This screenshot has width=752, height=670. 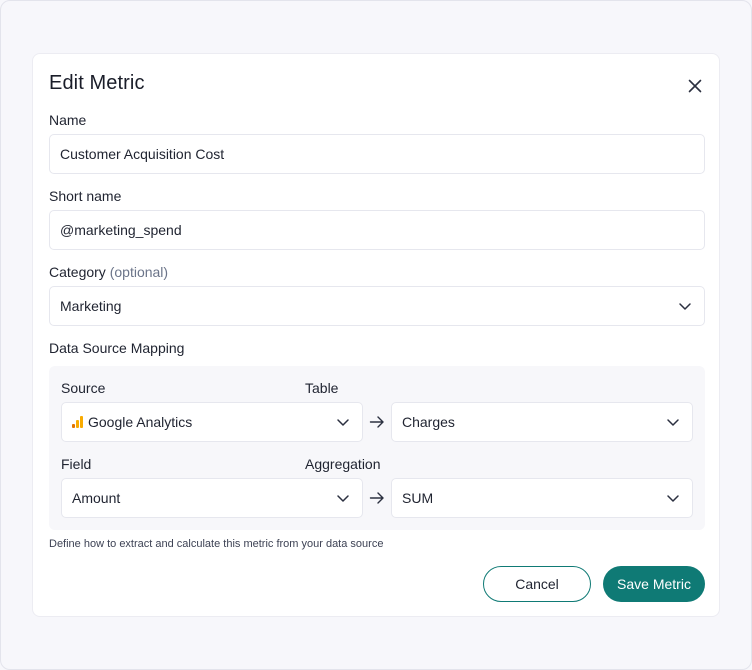 What do you see at coordinates (212, 498) in the screenshot?
I see `field-select: Amount` at bounding box center [212, 498].